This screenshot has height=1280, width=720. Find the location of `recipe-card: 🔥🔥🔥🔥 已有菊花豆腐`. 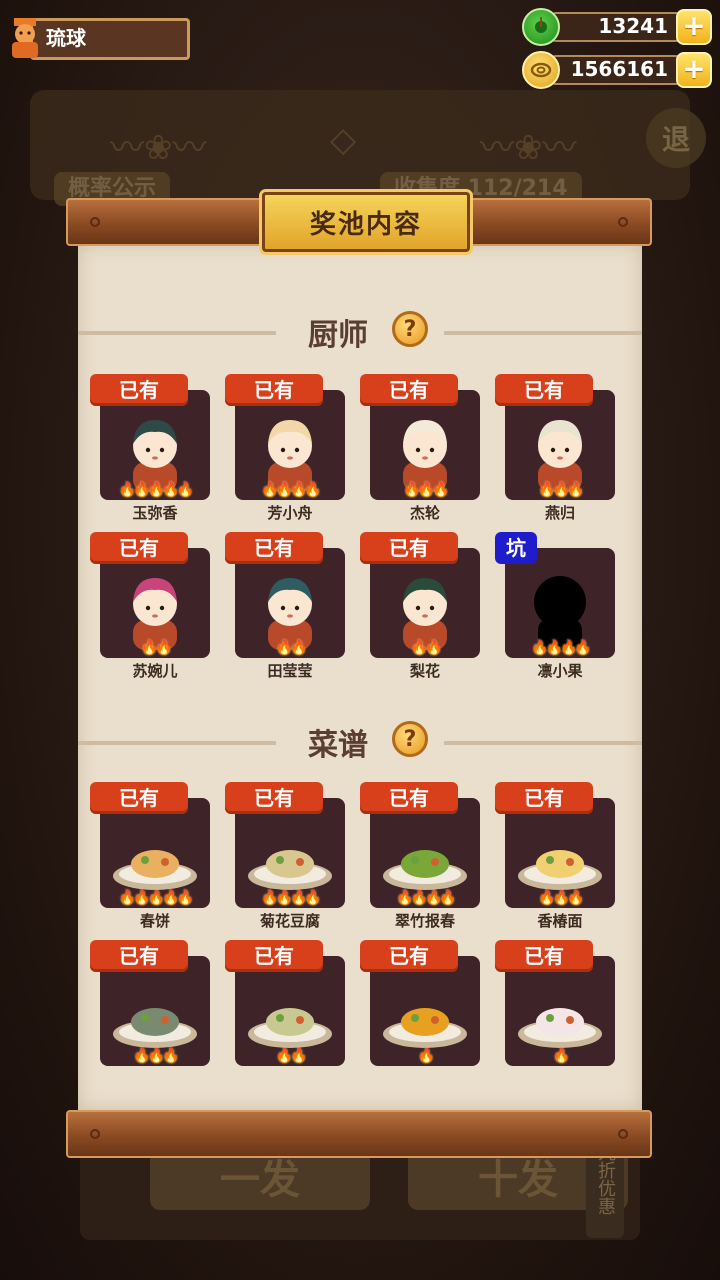

recipe-card: 🔥🔥🔥🔥 已有菊花豆腐 is located at coordinates (286, 856).